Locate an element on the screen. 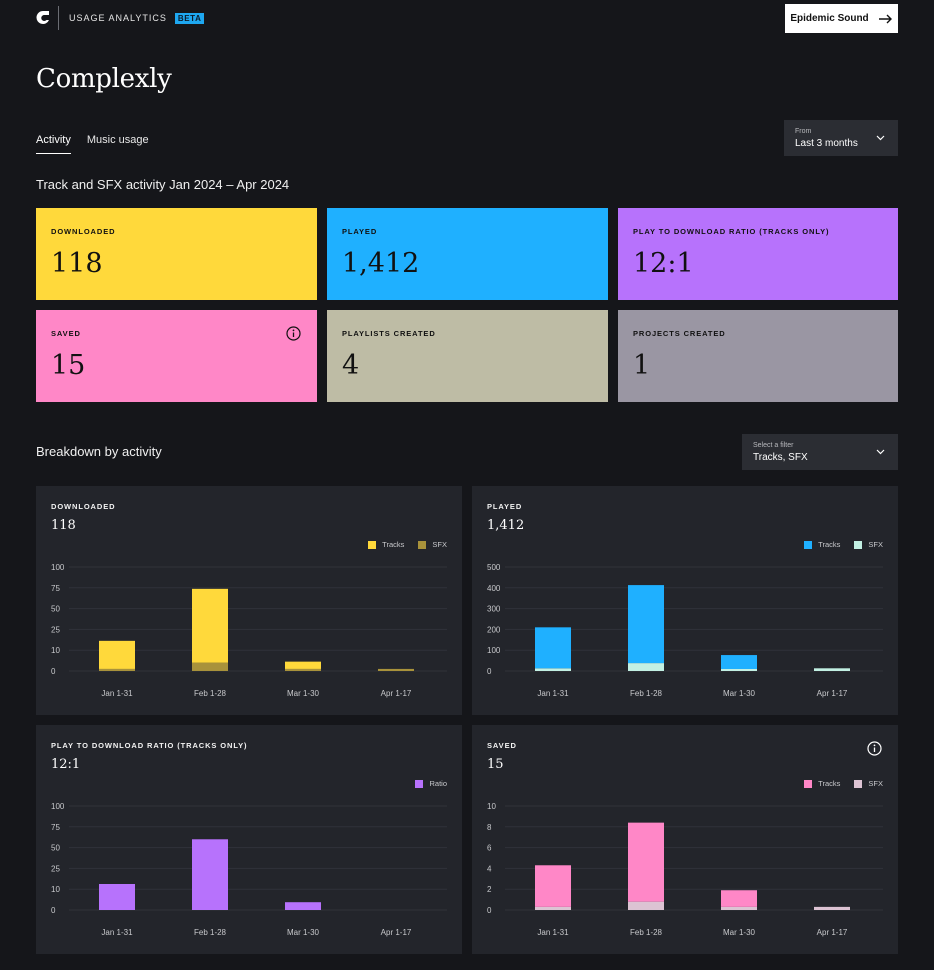 This screenshot has height=970, width=934. stat-value: 4 is located at coordinates (351, 365).